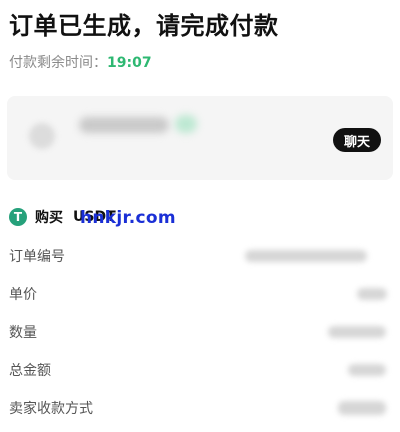 This screenshot has height=432, width=400. I want to click on payment-method-row: 卖家收款方式, so click(200, 409).